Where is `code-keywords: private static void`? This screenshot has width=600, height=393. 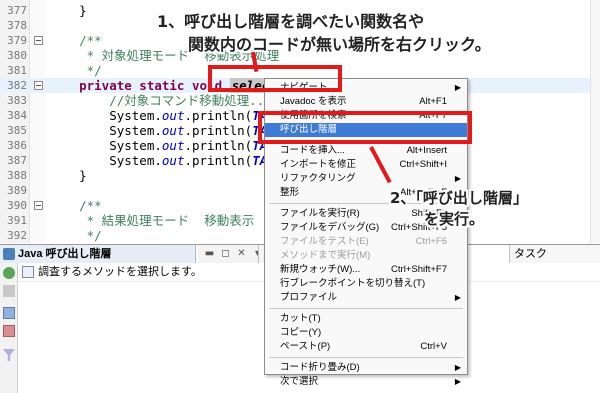 code-keywords: private static void is located at coordinates (139, 85).